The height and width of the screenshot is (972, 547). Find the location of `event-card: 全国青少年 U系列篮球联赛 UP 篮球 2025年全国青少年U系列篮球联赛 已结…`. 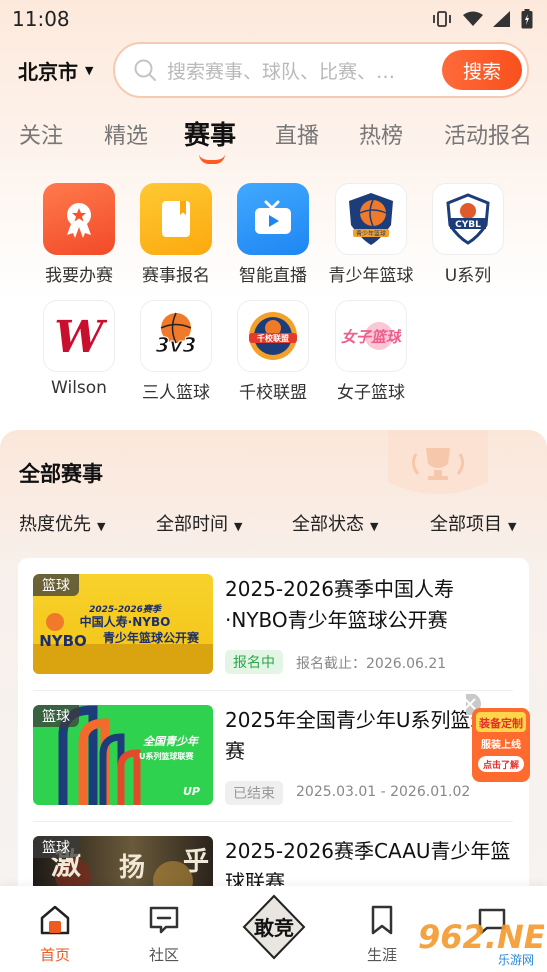

event-card: 全国青少年 U系列篮球联赛 UP 篮球 2025年全国青少年U系列篮球联赛 已结… is located at coordinates (273, 765).